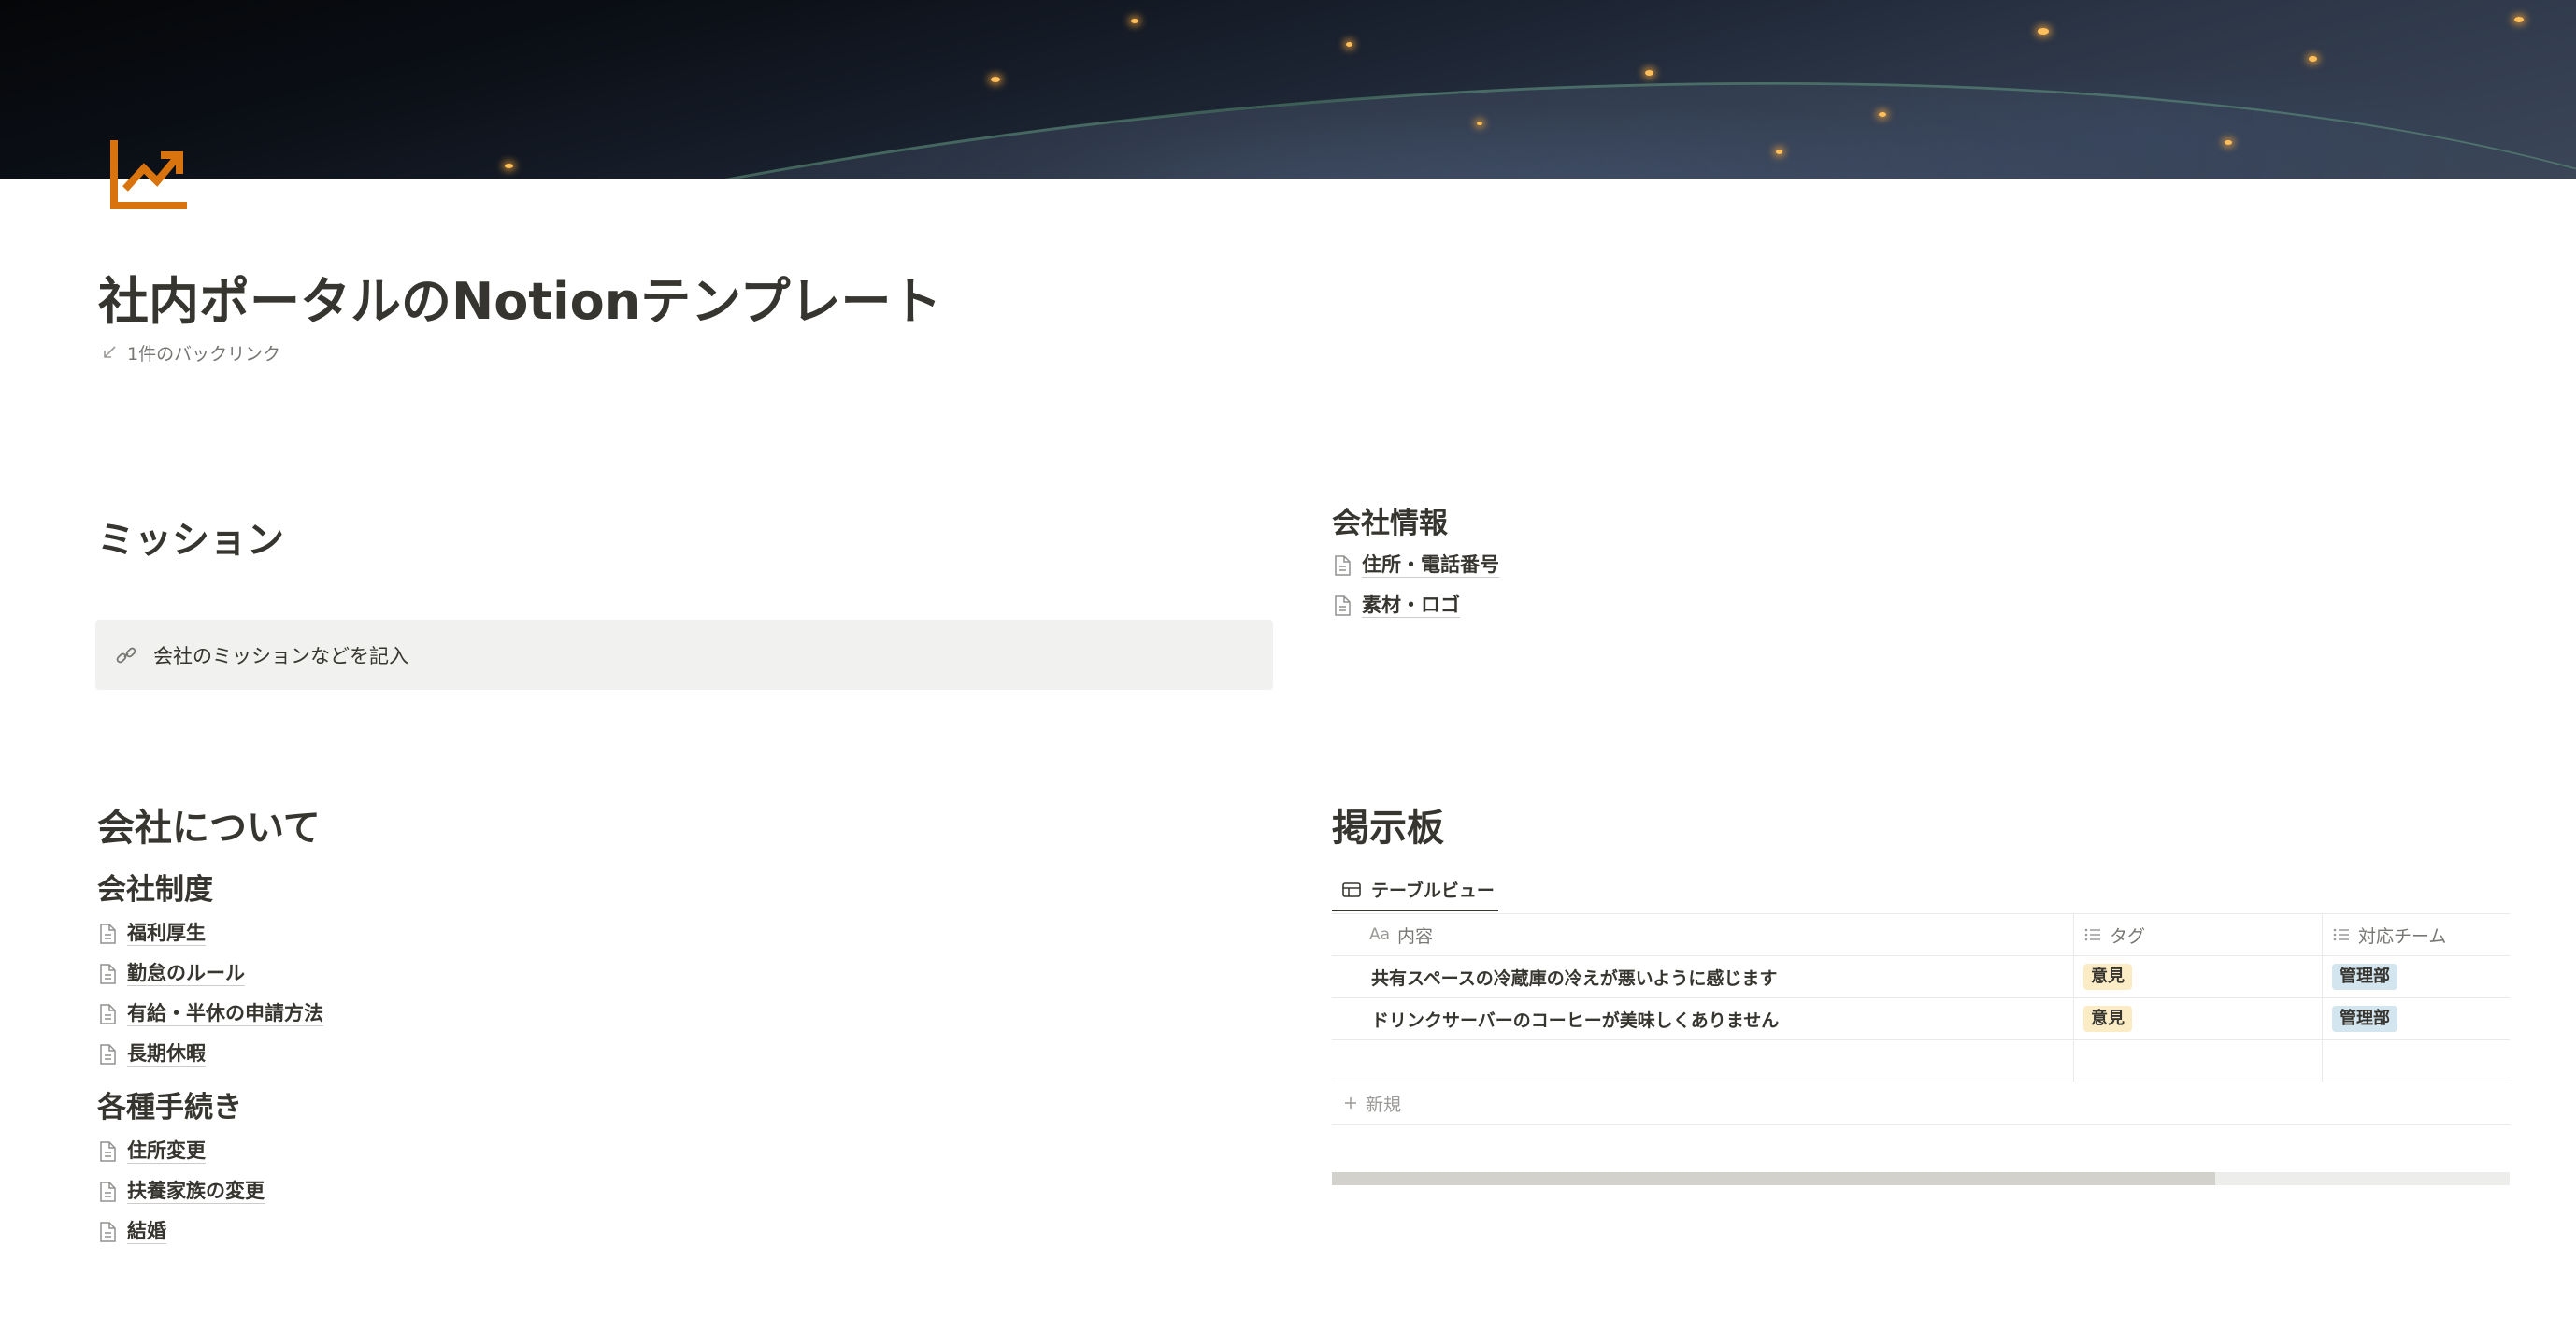 This screenshot has width=2576, height=1318. What do you see at coordinates (1351, 889) in the screenshot?
I see `table-icon` at bounding box center [1351, 889].